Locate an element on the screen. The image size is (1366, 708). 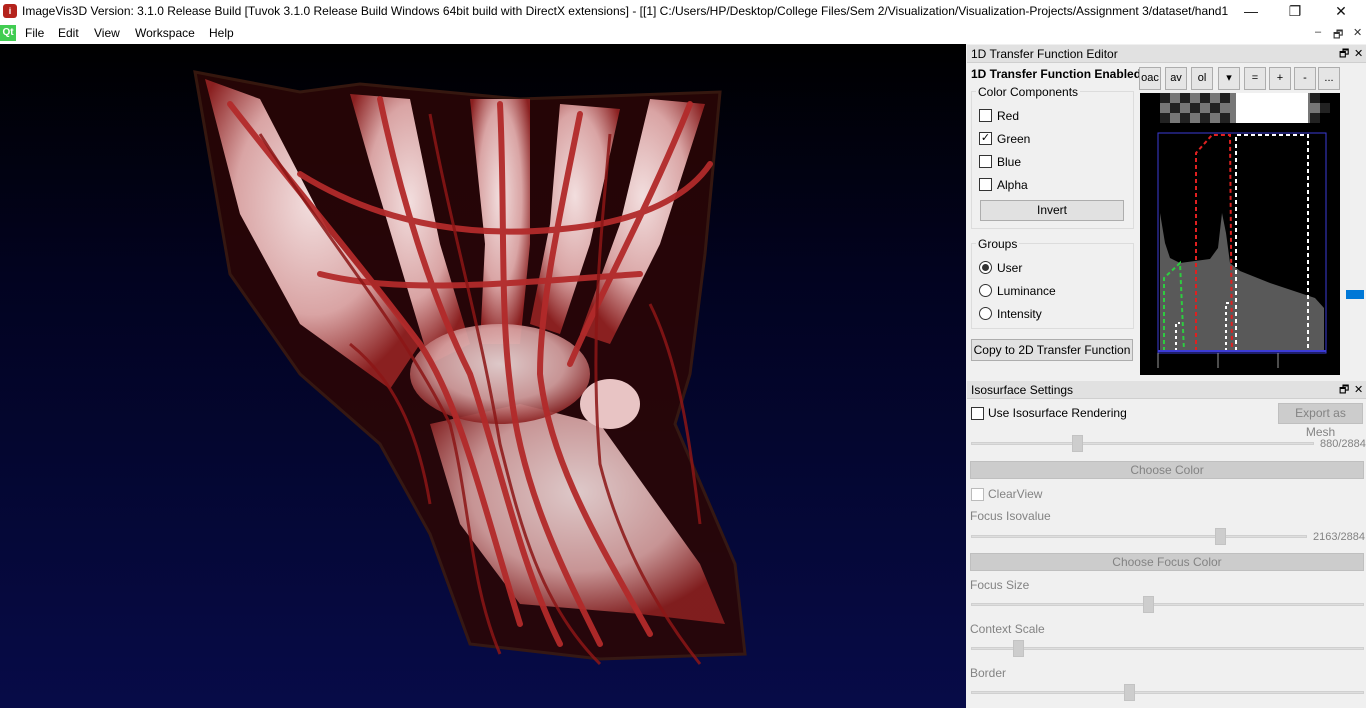
tool-button-3: ol is located at coordinates (1202, 78).